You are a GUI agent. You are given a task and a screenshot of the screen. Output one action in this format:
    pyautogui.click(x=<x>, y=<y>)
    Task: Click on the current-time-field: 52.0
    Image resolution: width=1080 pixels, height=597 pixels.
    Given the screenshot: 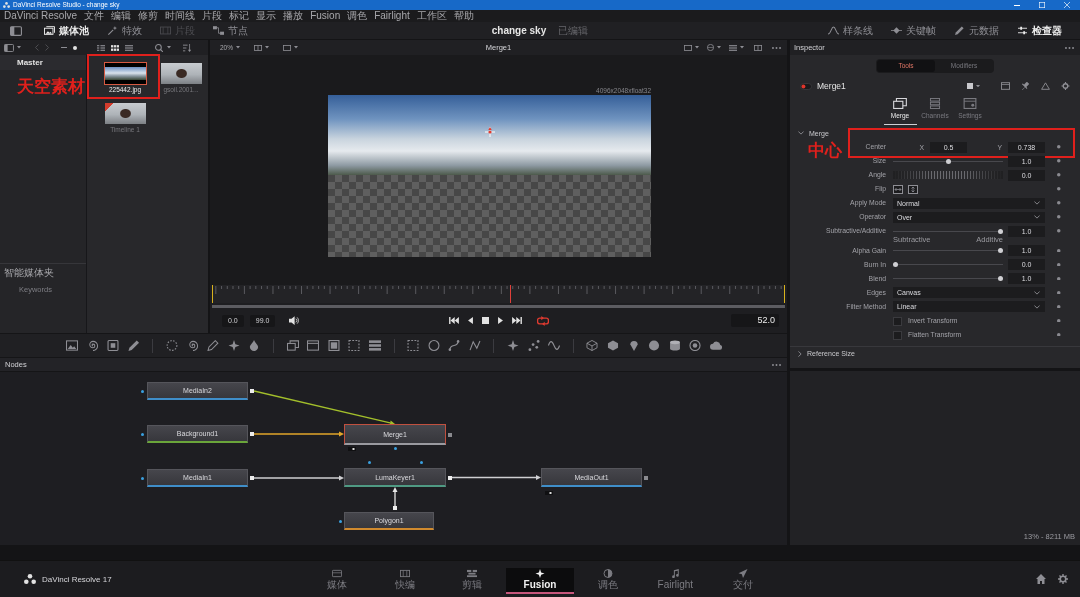 What is the action you would take?
    pyautogui.click(x=755, y=320)
    